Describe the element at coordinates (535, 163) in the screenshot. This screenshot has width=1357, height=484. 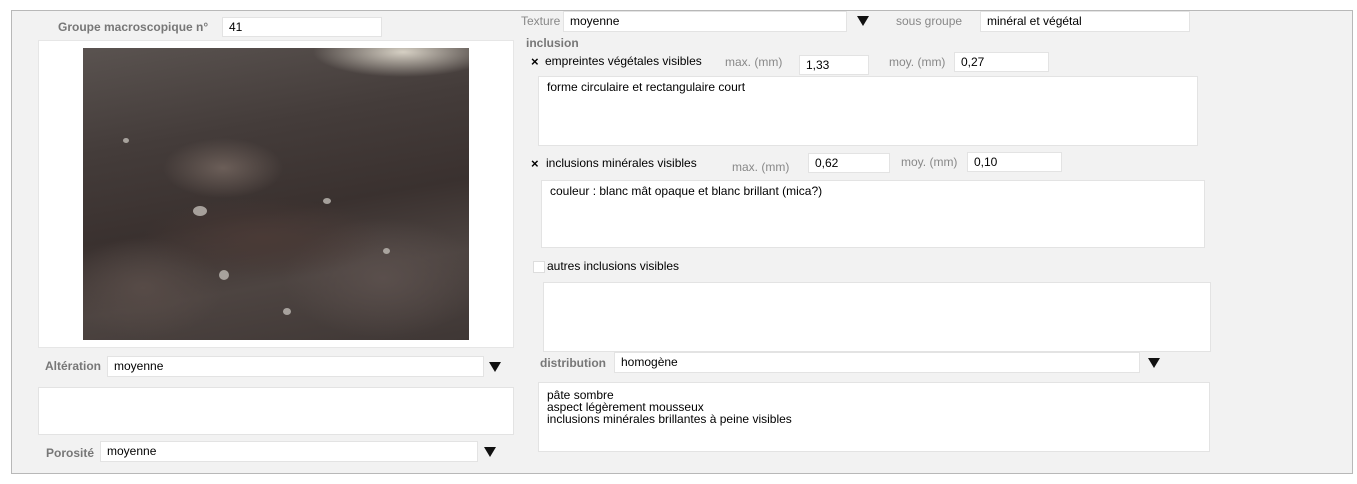
I see `mineral-checkbox-x-icon: ×` at that location.